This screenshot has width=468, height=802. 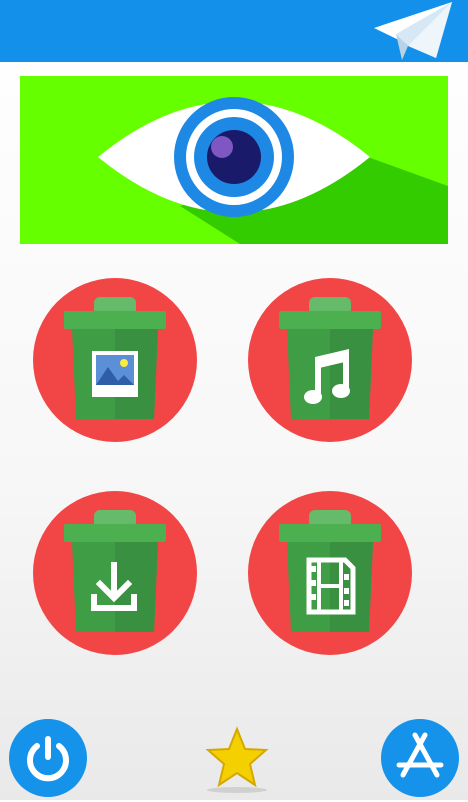 I want to click on trash-music-icon, so click(x=330, y=360).